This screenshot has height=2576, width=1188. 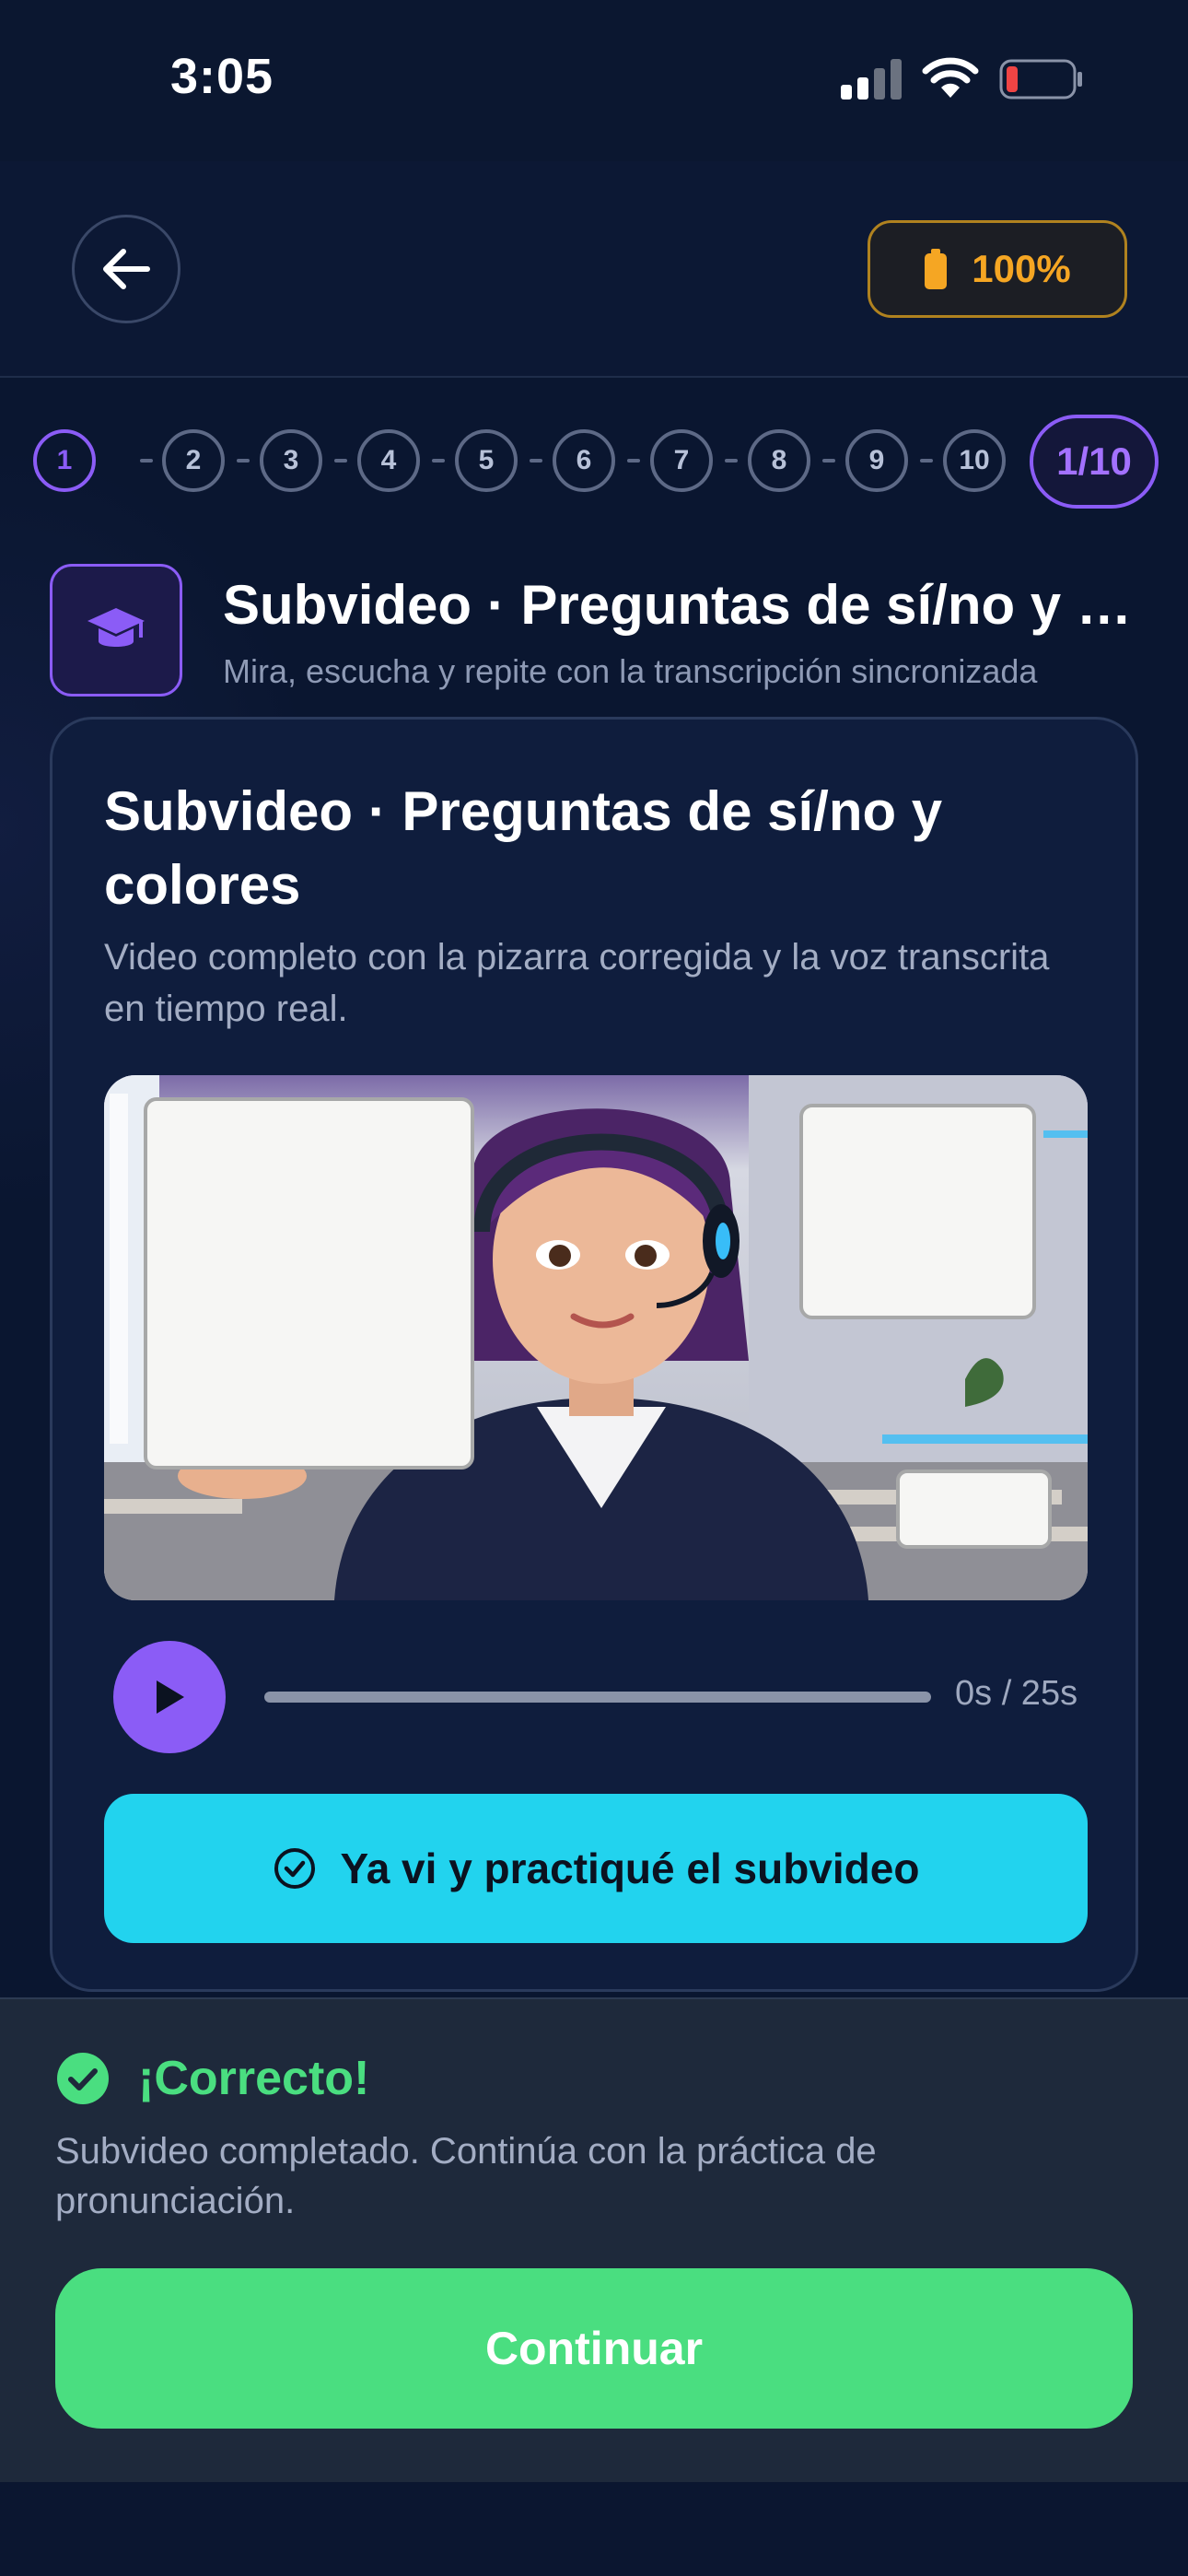 I want to click on step-2: 2, so click(x=193, y=460).